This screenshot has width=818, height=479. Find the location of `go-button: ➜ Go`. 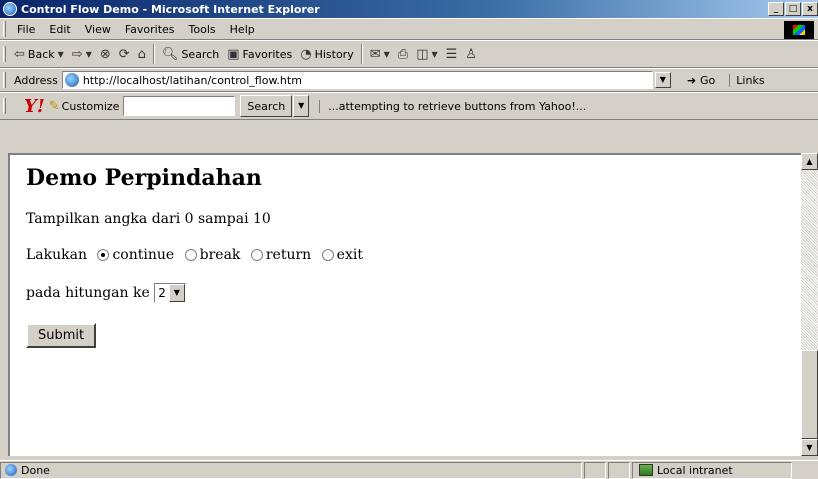

go-button: ➜ Go is located at coordinates (701, 80).